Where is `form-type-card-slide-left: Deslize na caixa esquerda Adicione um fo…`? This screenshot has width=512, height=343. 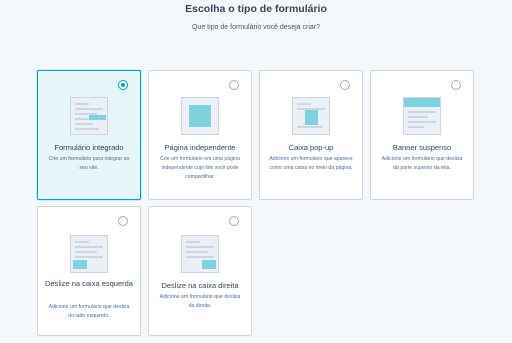
form-type-card-slide-left: Deslize na caixa esquerda Adicione um fo… is located at coordinates (89, 271).